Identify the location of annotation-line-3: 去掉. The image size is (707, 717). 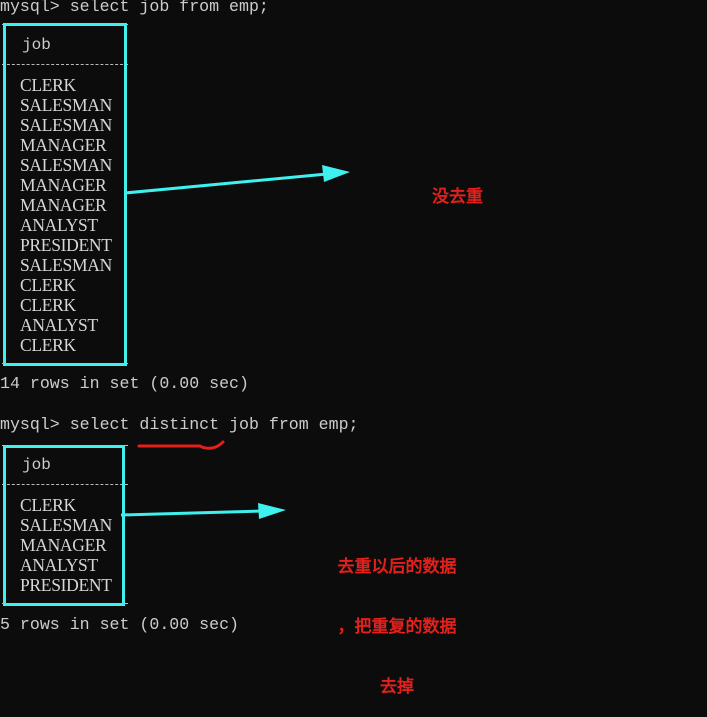
(397, 687).